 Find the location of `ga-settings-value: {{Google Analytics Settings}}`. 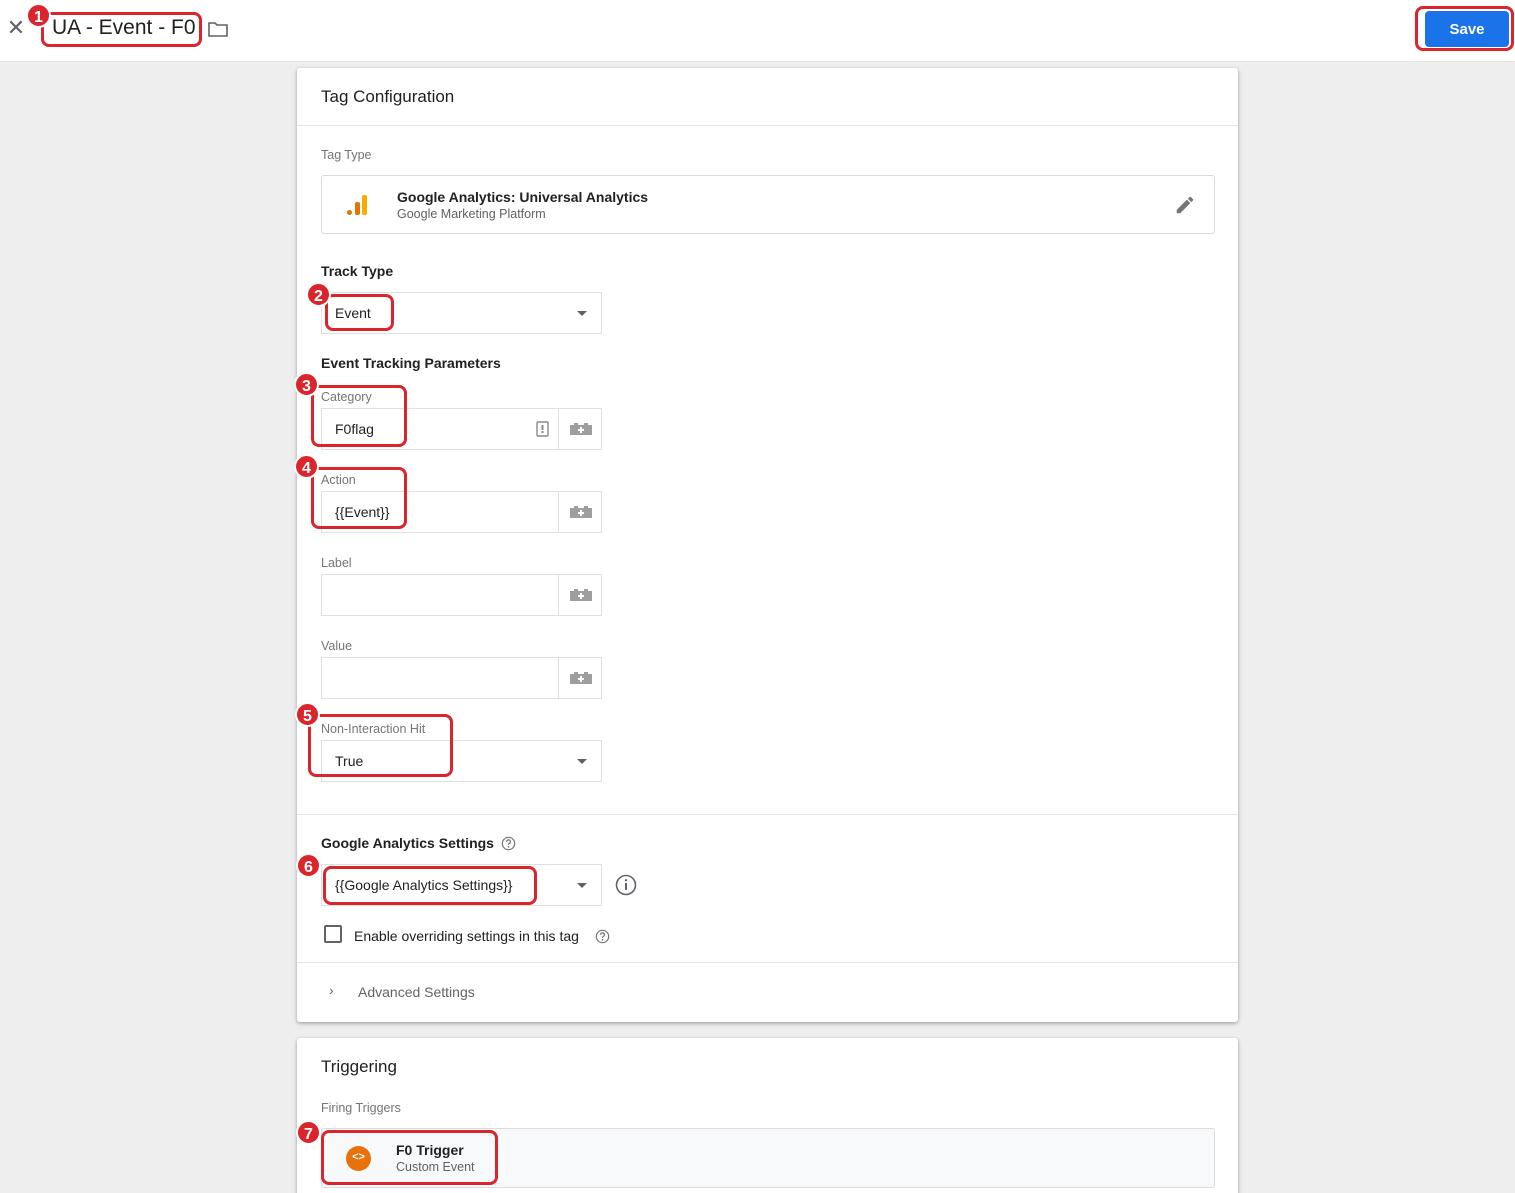

ga-settings-value: {{Google Analytics Settings}} is located at coordinates (424, 885).